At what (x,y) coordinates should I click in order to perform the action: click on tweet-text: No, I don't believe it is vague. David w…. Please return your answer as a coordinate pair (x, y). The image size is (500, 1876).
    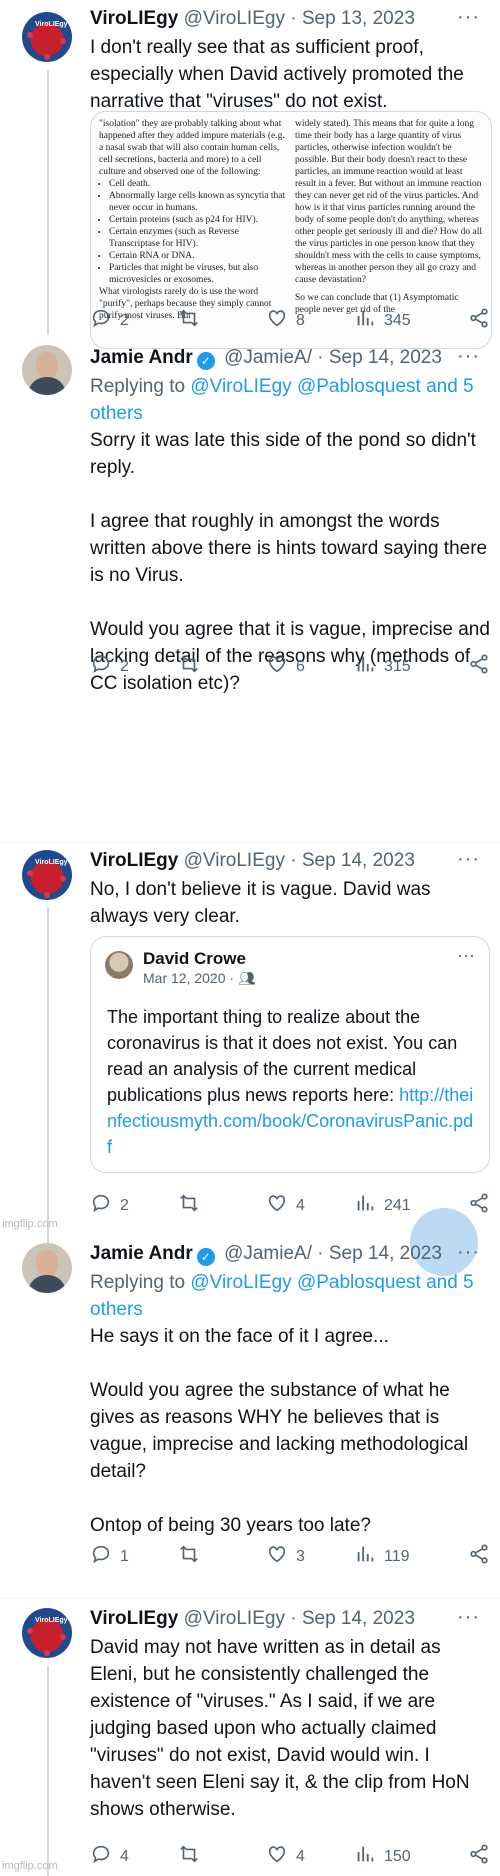
    Looking at the image, I should click on (260, 903).